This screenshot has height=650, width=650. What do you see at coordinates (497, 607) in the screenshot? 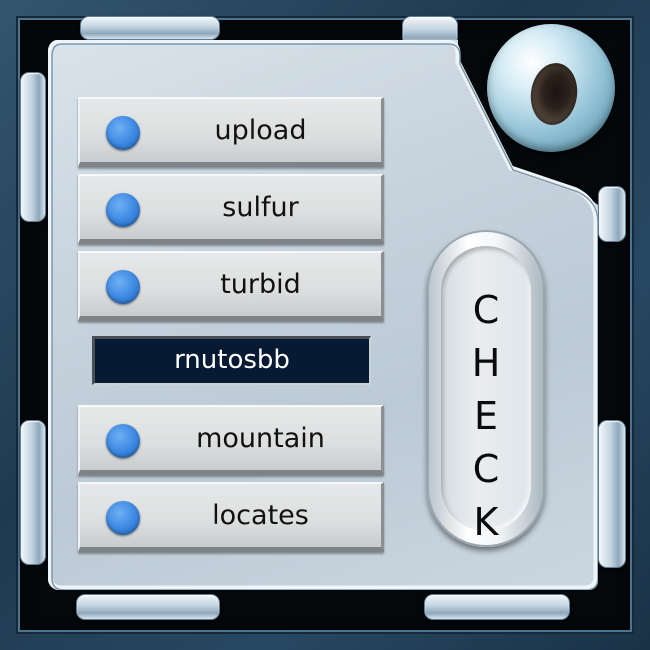
I see `bumper-bottom-right` at bounding box center [497, 607].